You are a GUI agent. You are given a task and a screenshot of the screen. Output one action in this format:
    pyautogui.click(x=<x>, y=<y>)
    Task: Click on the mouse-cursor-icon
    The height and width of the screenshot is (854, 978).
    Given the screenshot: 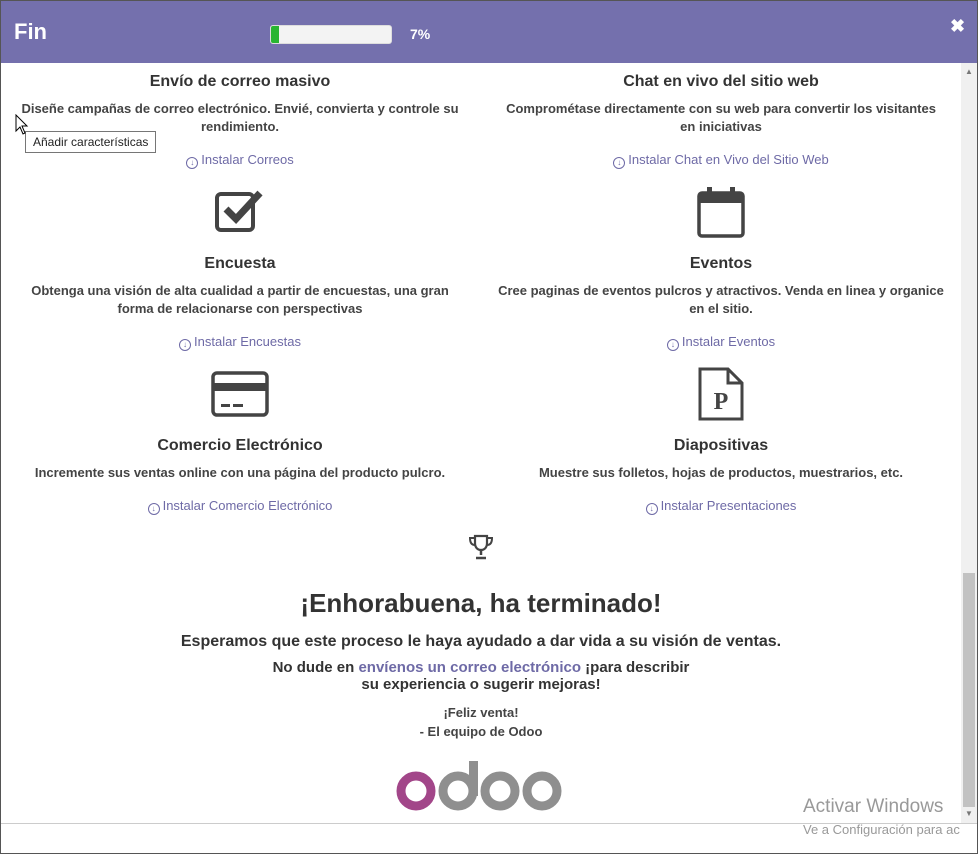 What is the action you would take?
    pyautogui.click(x=22, y=124)
    